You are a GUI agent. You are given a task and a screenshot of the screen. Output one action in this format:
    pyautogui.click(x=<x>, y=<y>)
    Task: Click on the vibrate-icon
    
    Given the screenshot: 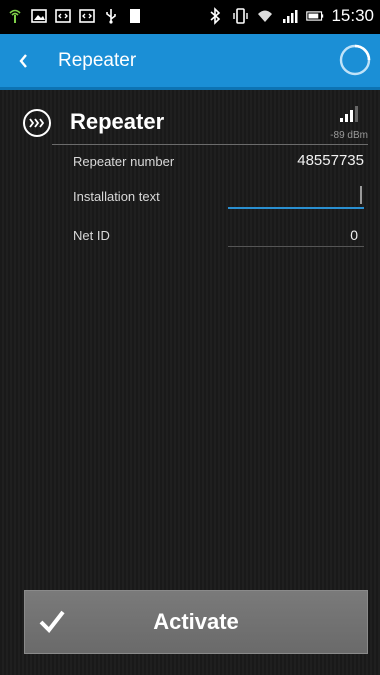 What is the action you would take?
    pyautogui.click(x=240, y=16)
    